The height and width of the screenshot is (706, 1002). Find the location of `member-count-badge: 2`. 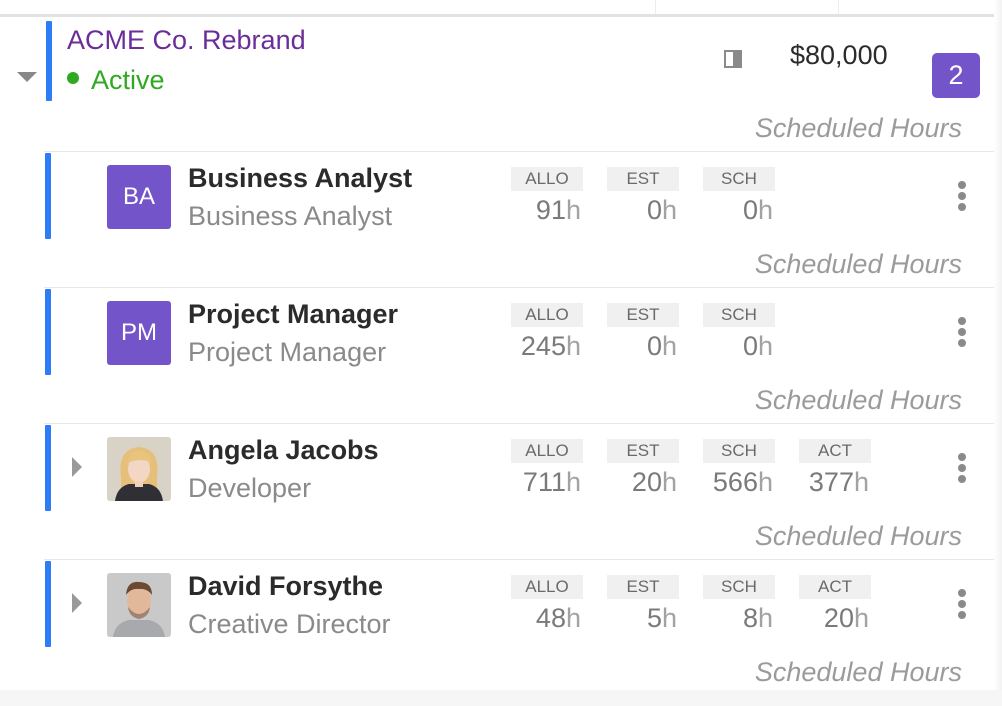

member-count-badge: 2 is located at coordinates (956, 75).